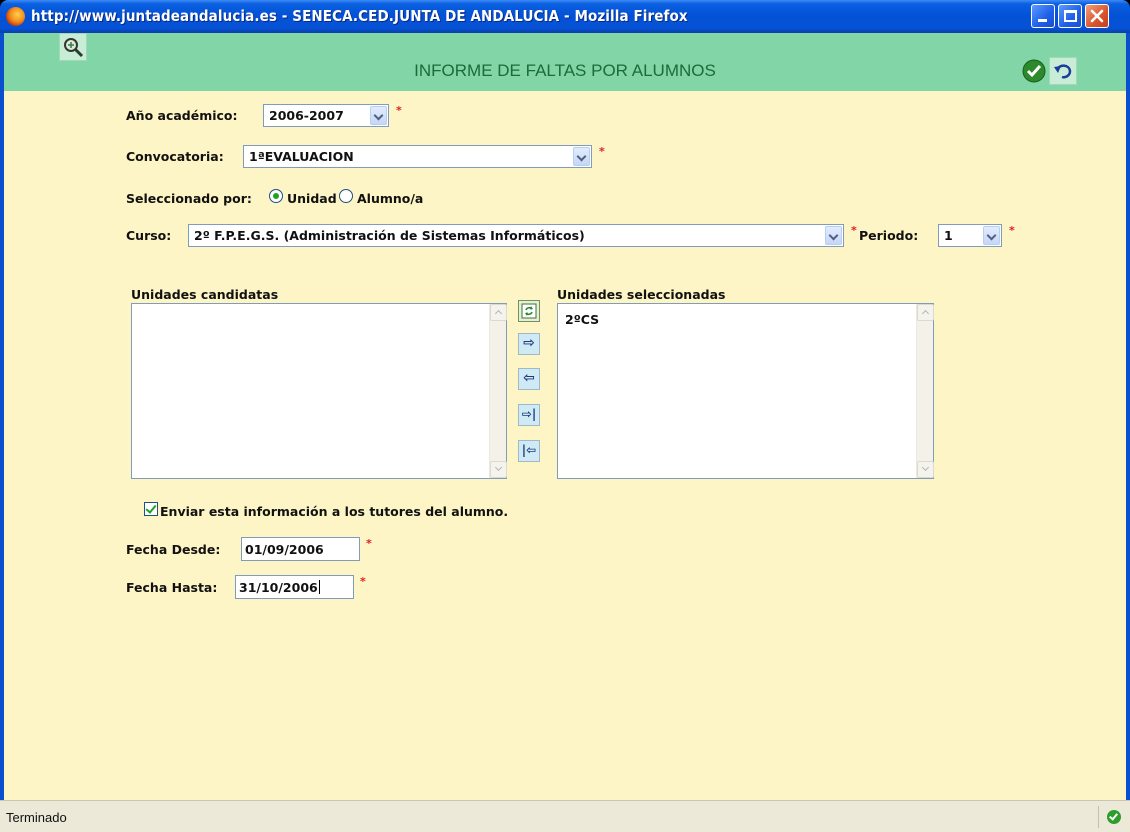 The height and width of the screenshot is (832, 1130). I want to click on arrow-left-bar-icon: |⇦, so click(529, 450).